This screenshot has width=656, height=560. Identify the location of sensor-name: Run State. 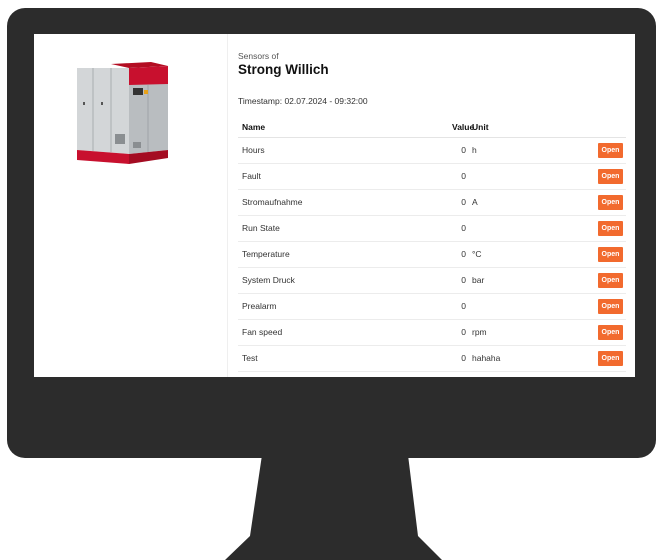
(261, 228).